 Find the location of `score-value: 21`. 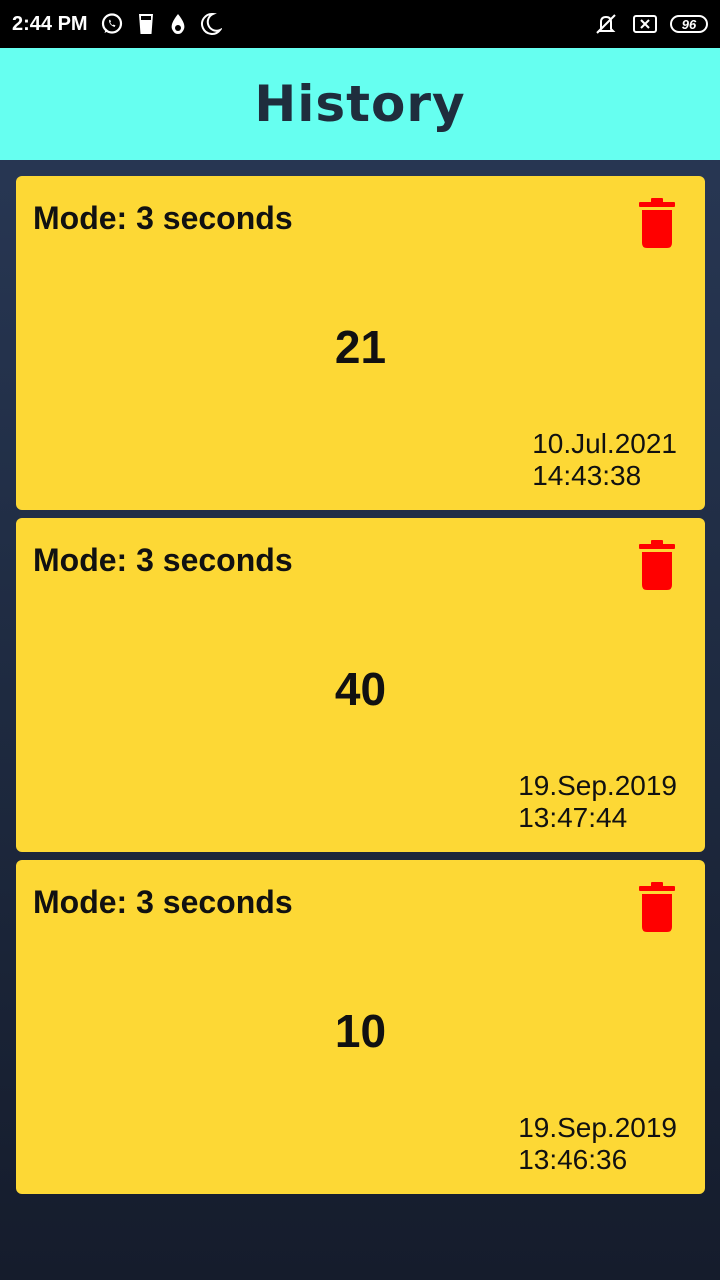

score-value: 21 is located at coordinates (360, 347).